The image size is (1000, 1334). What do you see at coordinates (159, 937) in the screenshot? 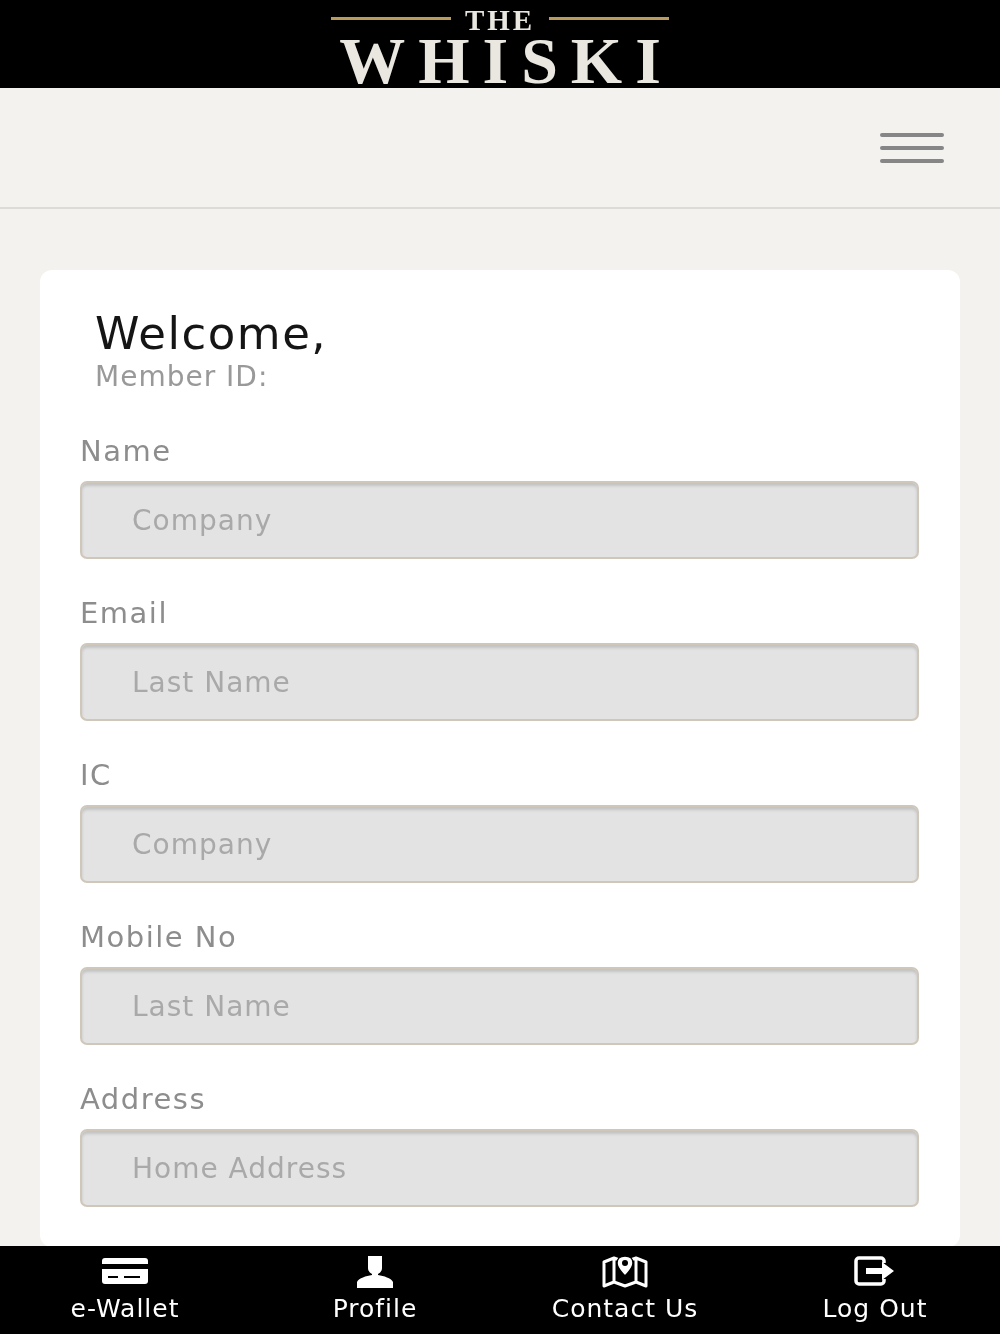
I see `field-label: Mobile No` at bounding box center [159, 937].